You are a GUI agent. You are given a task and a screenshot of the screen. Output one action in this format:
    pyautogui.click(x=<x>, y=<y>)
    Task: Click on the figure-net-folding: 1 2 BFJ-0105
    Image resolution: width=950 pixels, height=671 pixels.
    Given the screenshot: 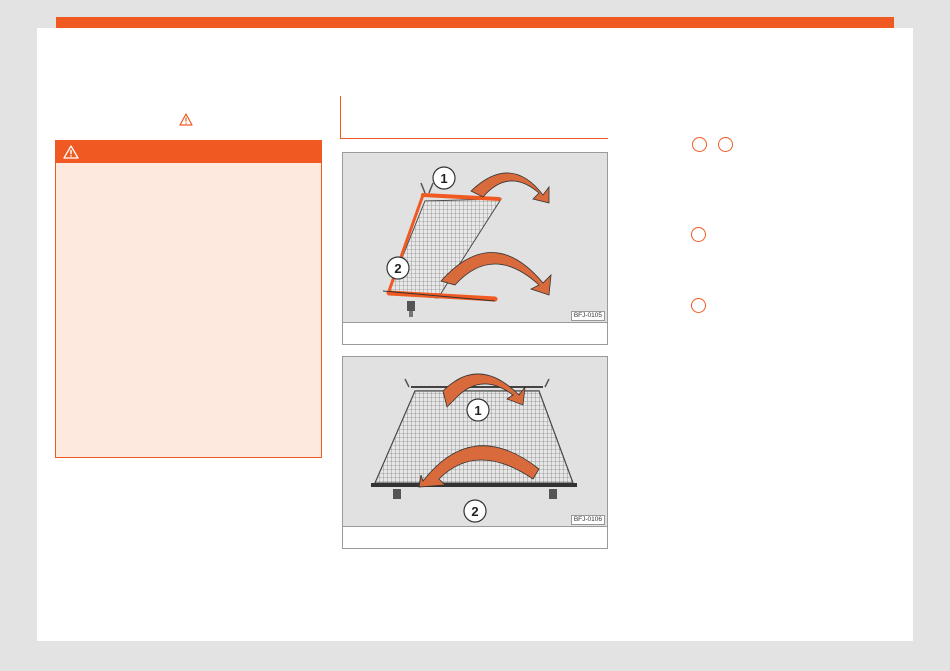 What is the action you would take?
    pyautogui.click(x=475, y=248)
    